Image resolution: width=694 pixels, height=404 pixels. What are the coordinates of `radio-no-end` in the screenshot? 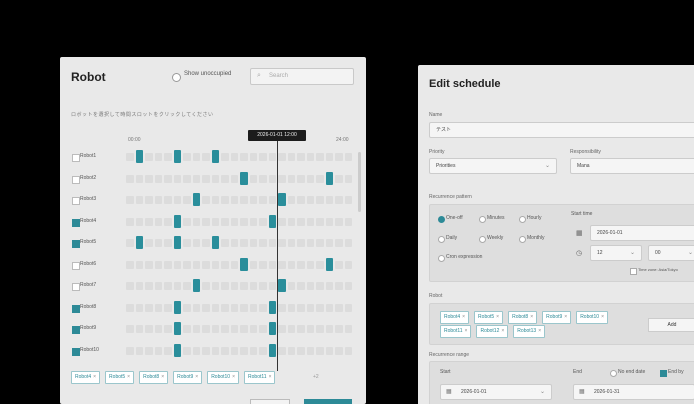 It's located at (613, 373).